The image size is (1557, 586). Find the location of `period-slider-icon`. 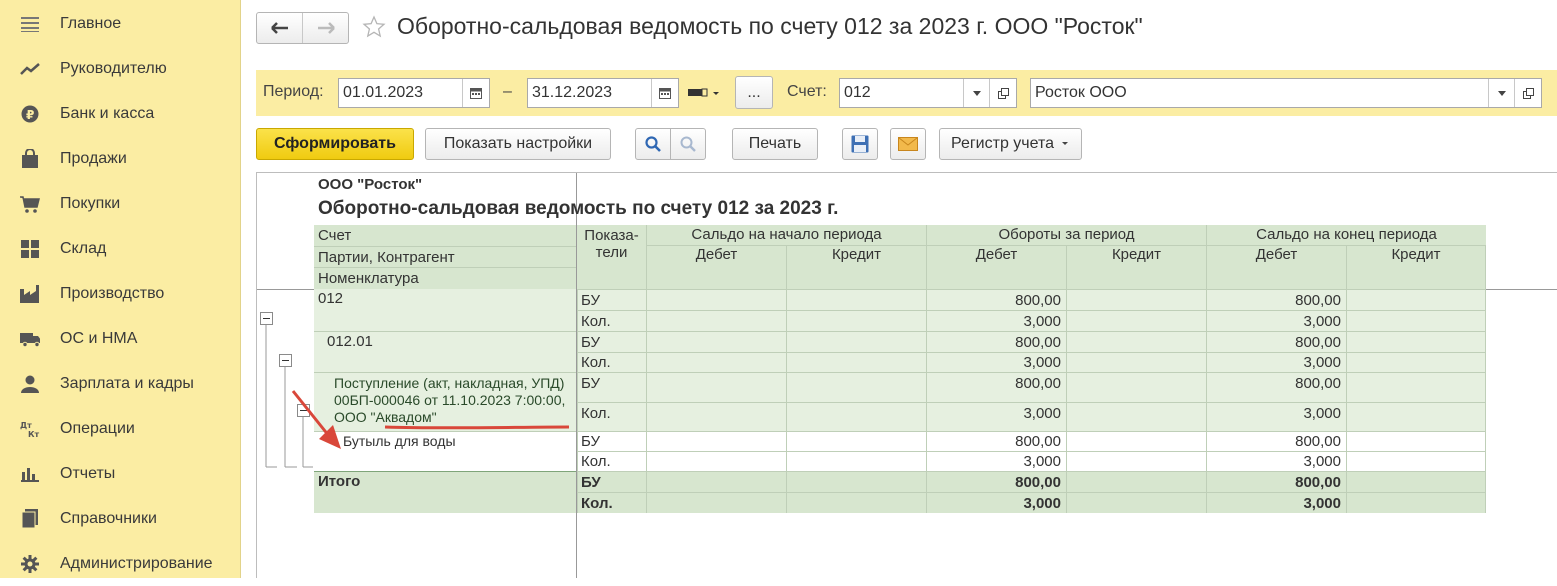

period-slider-icon is located at coordinates (703, 92).